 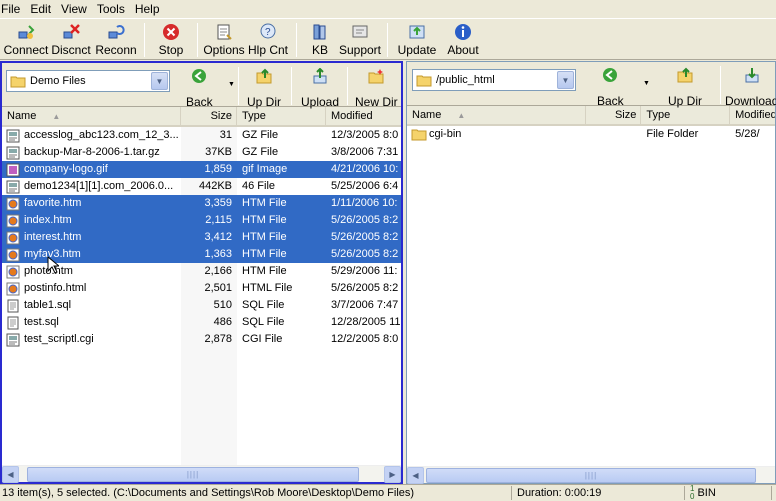 I want to click on menu-bar: File Edit View Tools Help, so click(x=388, y=9).